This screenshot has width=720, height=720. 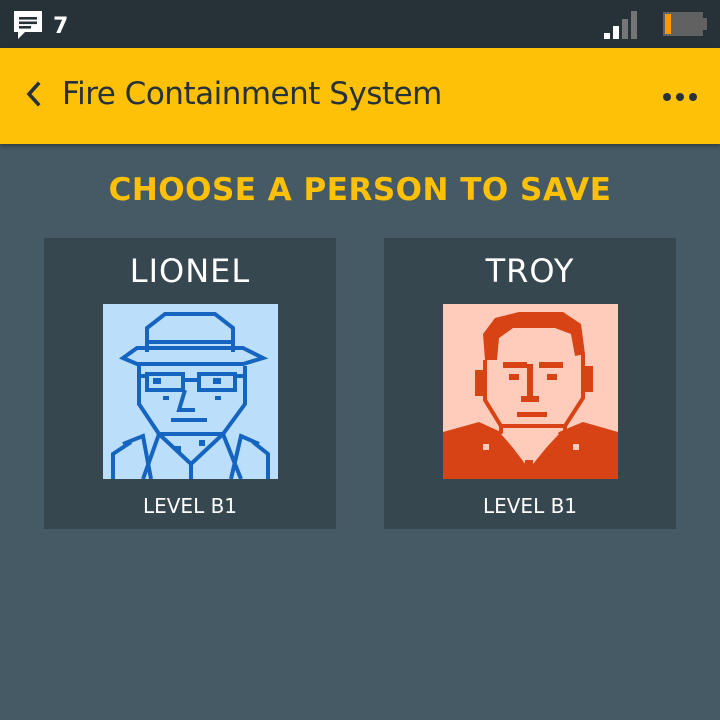 I want to click on back-button, so click(x=34, y=96).